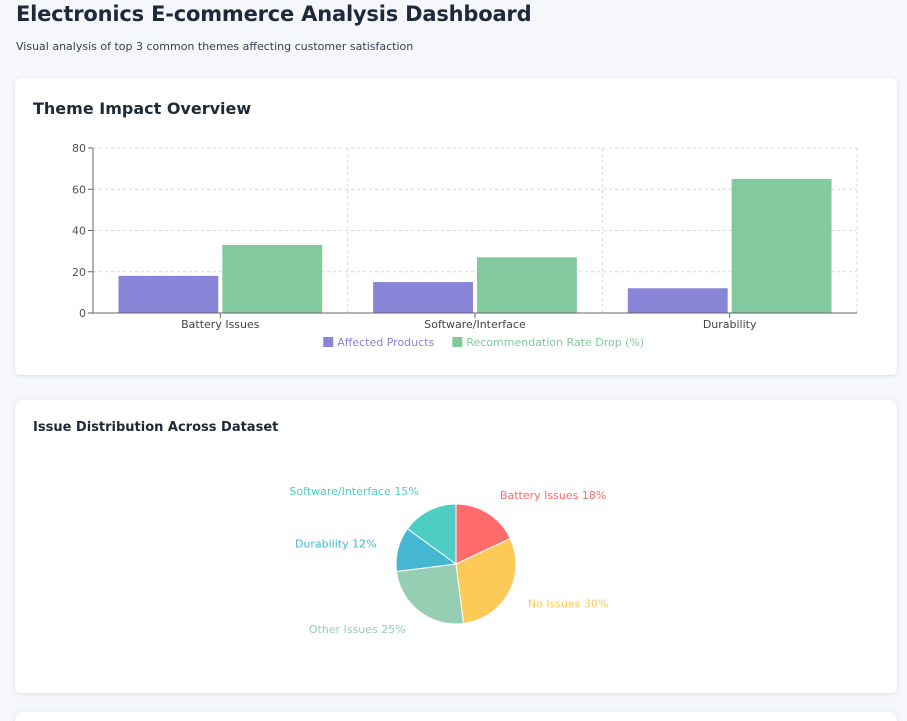  I want to click on y-tick-label: 20, so click(79, 272).